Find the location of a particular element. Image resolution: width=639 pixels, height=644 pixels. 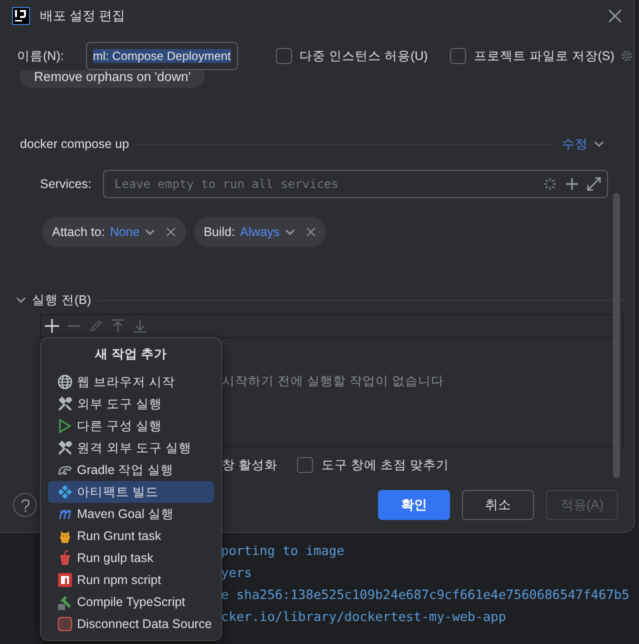

menu-item: Compile TypeScript is located at coordinates (131, 602).